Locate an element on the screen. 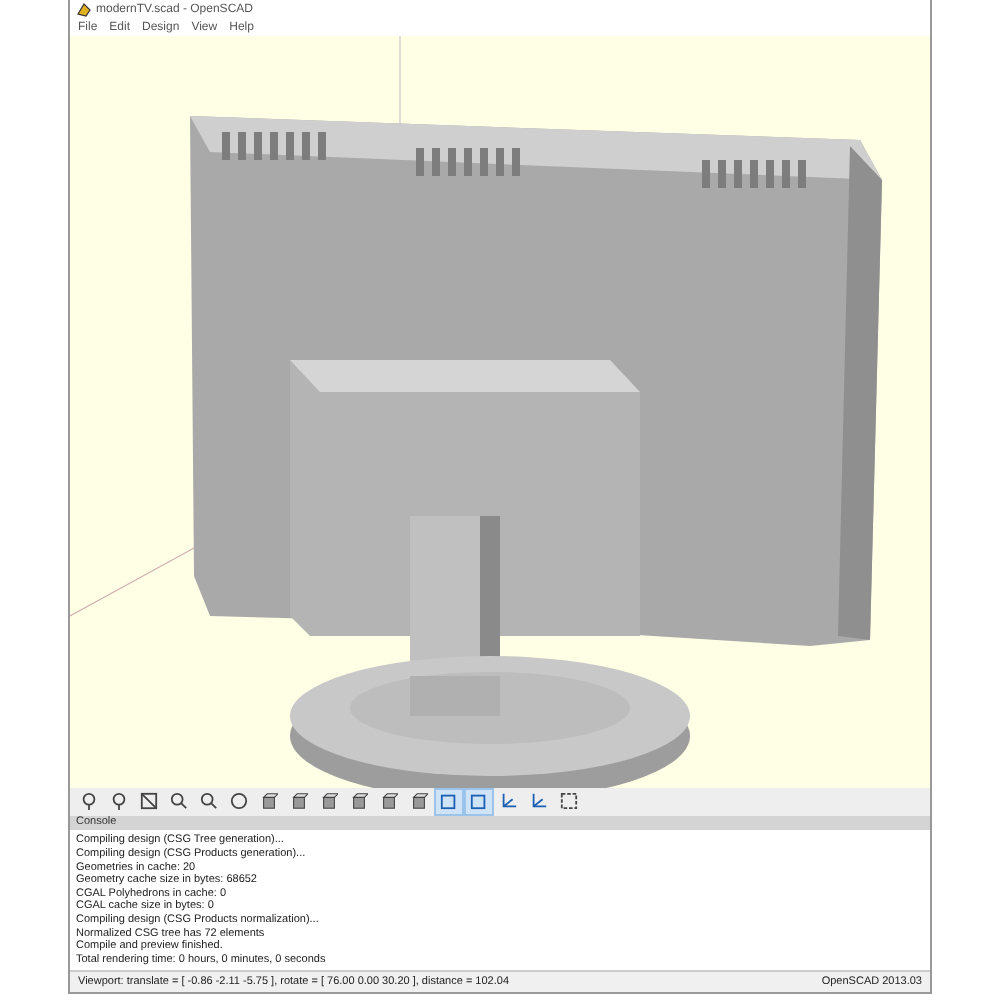 This screenshot has height=1000, width=1000. perspective-view-button is located at coordinates (449, 801).